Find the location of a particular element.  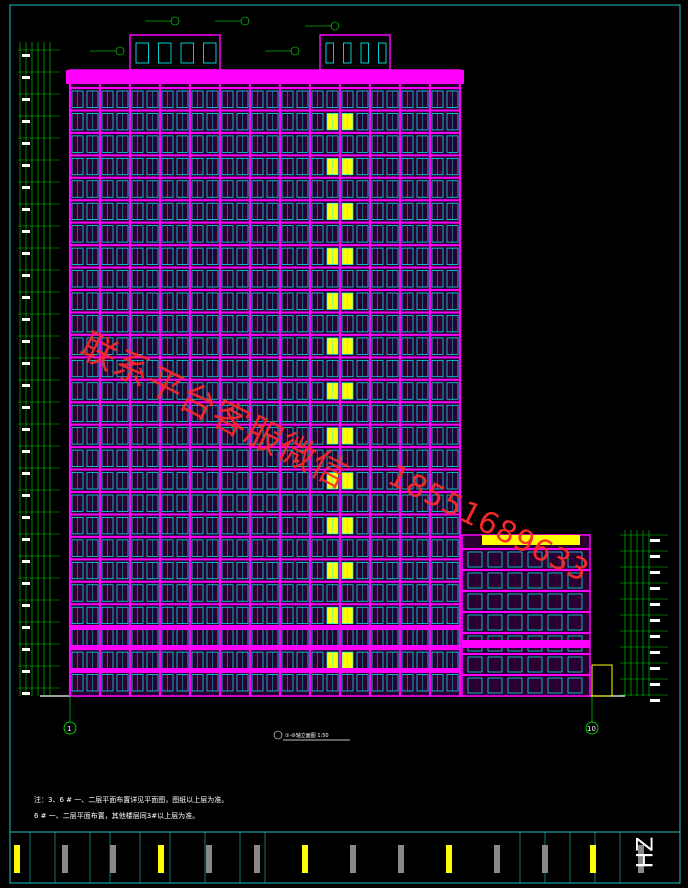

entrance-canopy is located at coordinates (602, 680).